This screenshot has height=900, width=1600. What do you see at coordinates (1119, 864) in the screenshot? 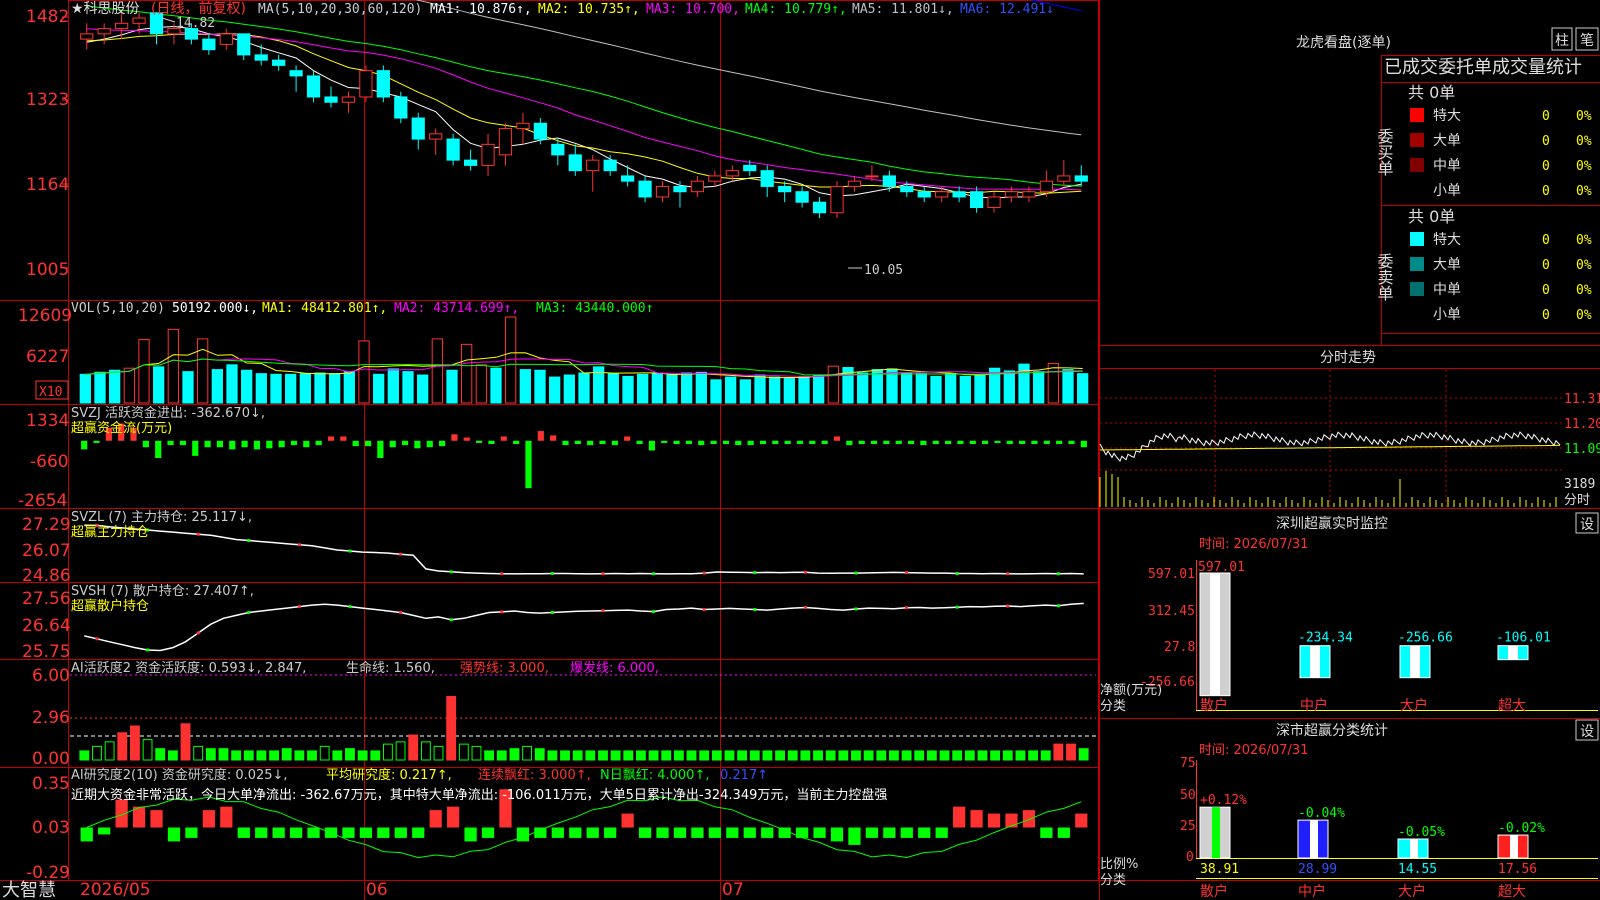
I see `classify-axis-label: 比例%` at bounding box center [1119, 864].